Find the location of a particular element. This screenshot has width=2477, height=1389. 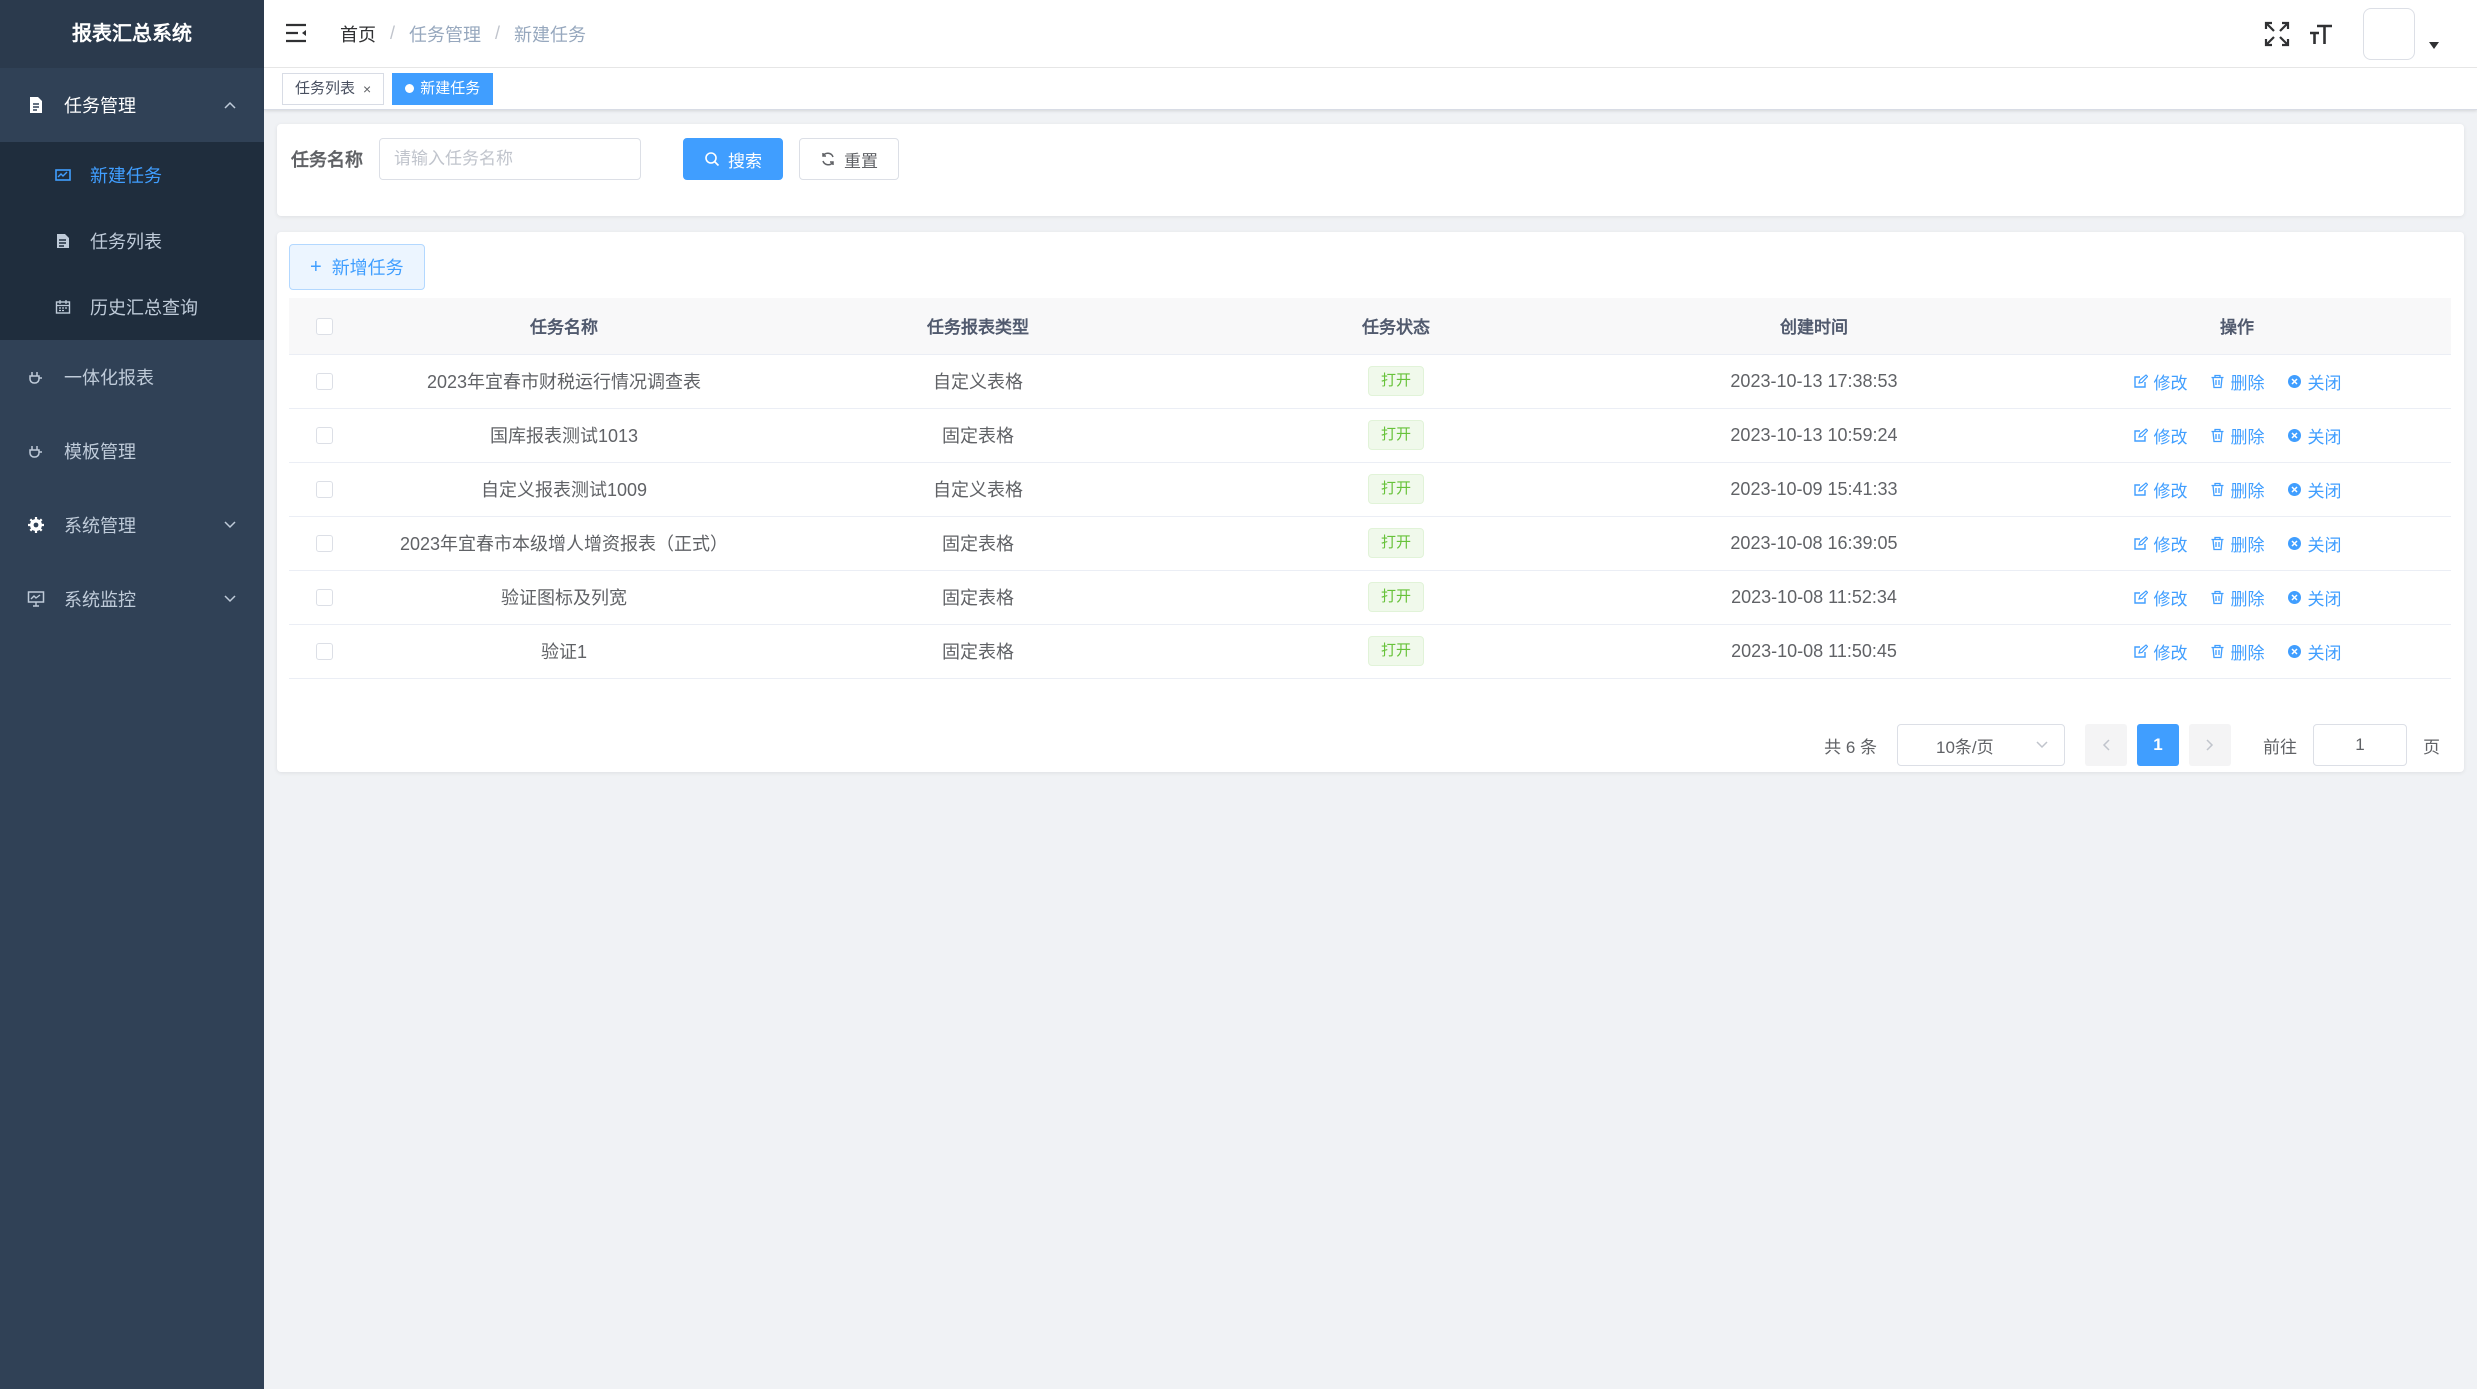

sidebar-item-task-management: 任务管理 is located at coordinates (132, 105).